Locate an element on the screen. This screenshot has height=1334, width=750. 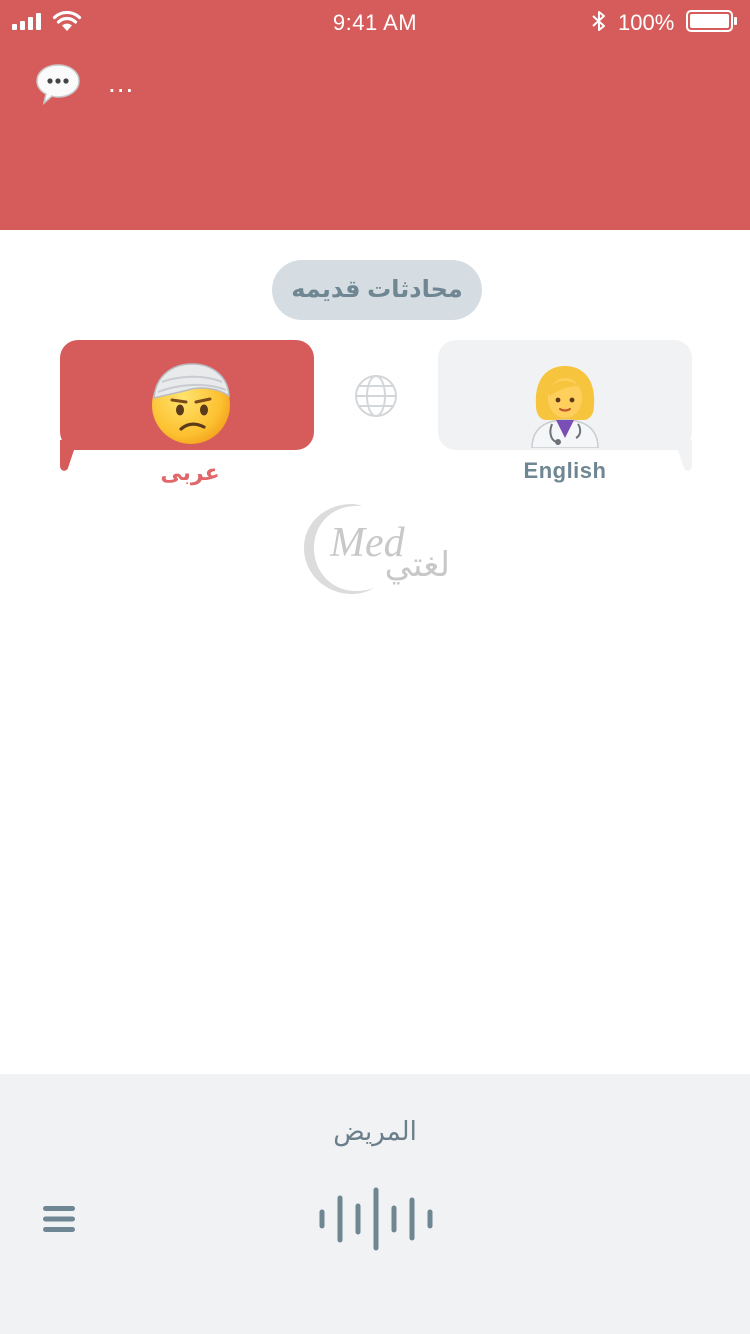
old-conversations-button: محادثات قديمه is located at coordinates (377, 290).